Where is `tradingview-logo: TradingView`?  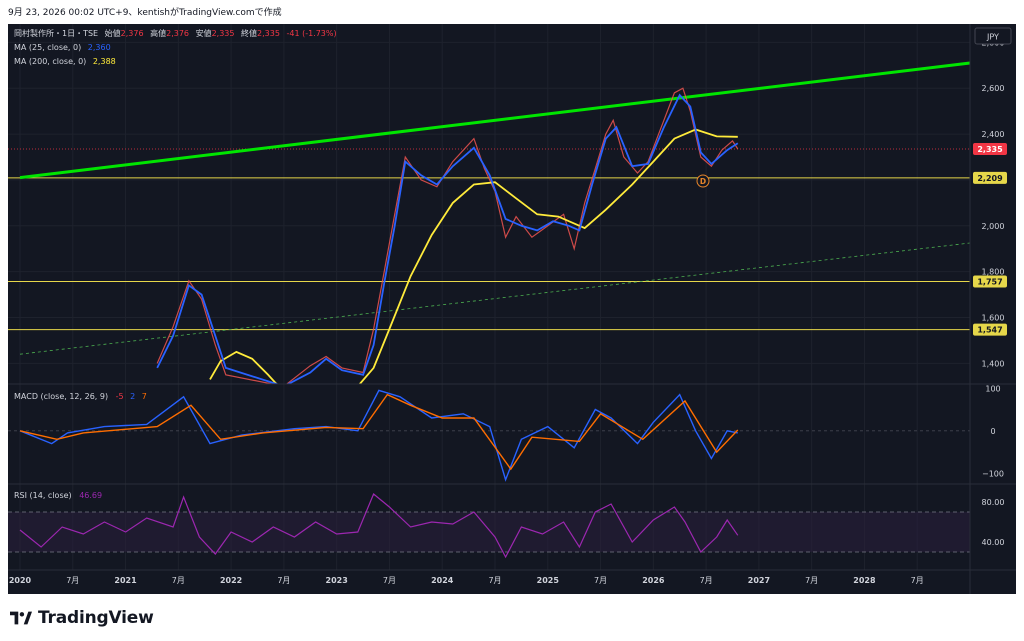
tradingview-logo: TradingView is located at coordinates (82, 618).